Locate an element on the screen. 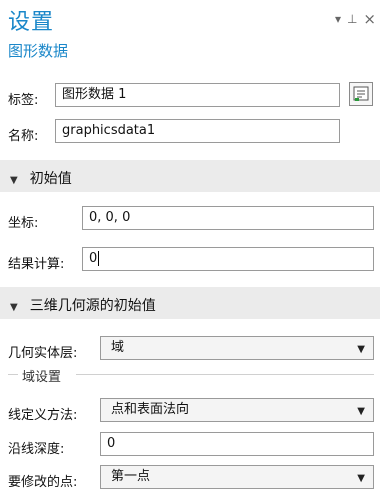  panel-subtitle: 图形数据 is located at coordinates (38, 51).